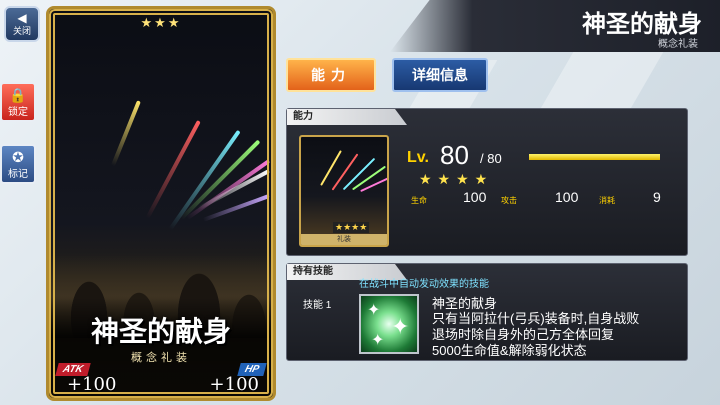  What do you see at coordinates (607, 200) in the screenshot?
I see `stat-cost-label: 消耗` at bounding box center [607, 200].